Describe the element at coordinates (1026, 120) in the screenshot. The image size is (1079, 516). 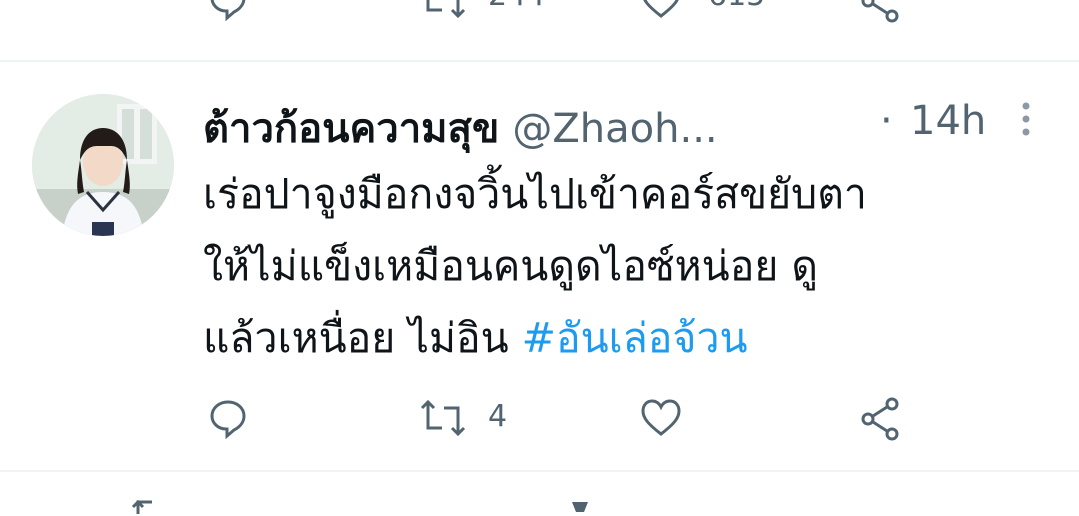
I see `more-vertical-icon` at that location.